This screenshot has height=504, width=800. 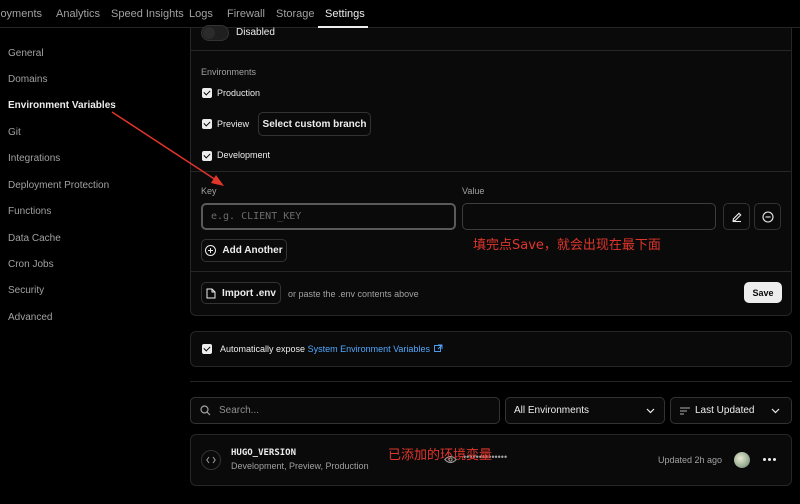 I want to click on env-var-name: HUGO_VERSION, so click(x=264, y=453).